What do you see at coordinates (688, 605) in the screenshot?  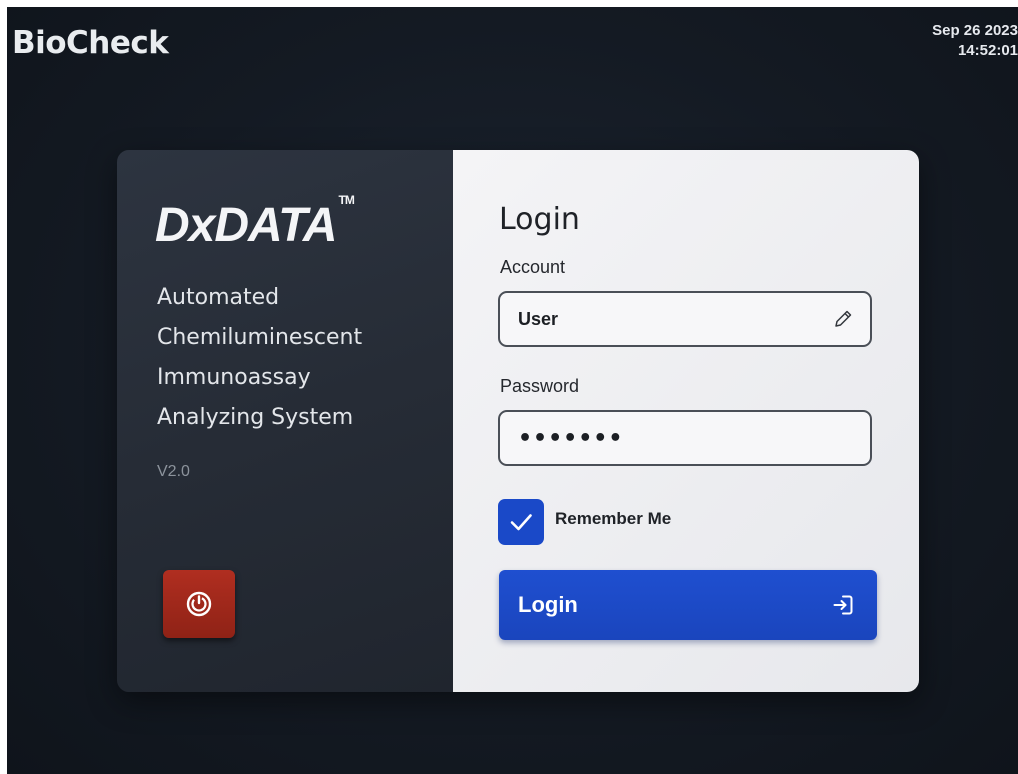 I see `login-button: Login` at bounding box center [688, 605].